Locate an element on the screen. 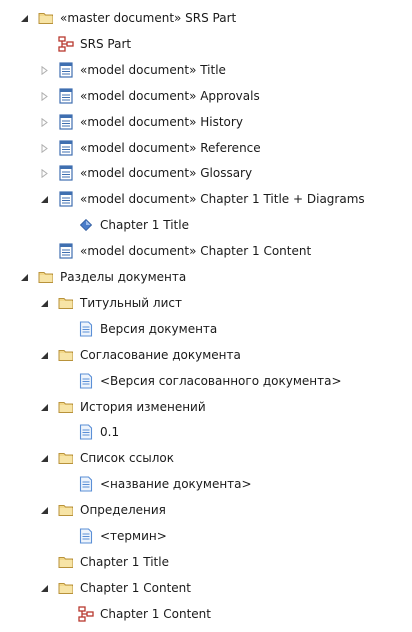 The image size is (412, 632). tree-item: «model document» History is located at coordinates (121, 122).